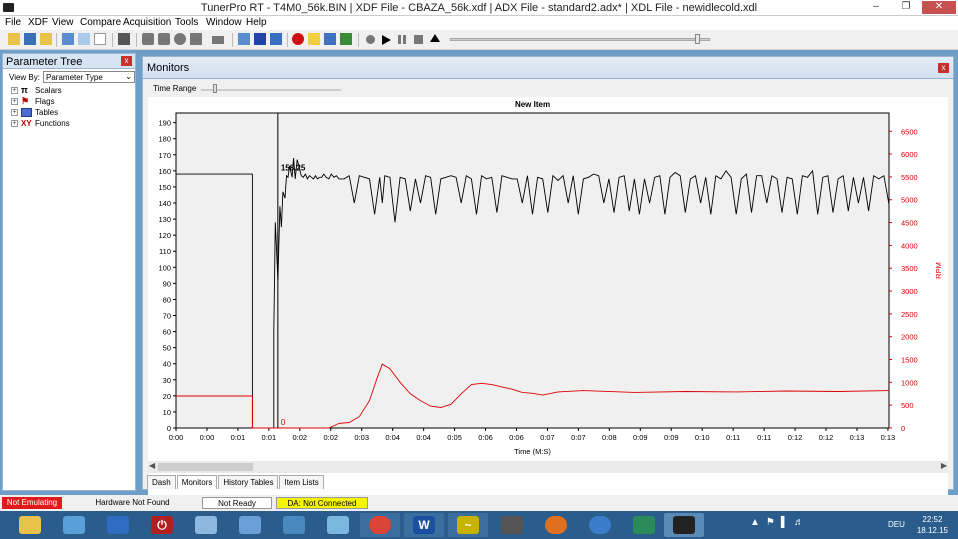 The width and height of the screenshot is (958, 539). What do you see at coordinates (932, 519) in the screenshot?
I see `clock-time: 22:52` at bounding box center [932, 519].